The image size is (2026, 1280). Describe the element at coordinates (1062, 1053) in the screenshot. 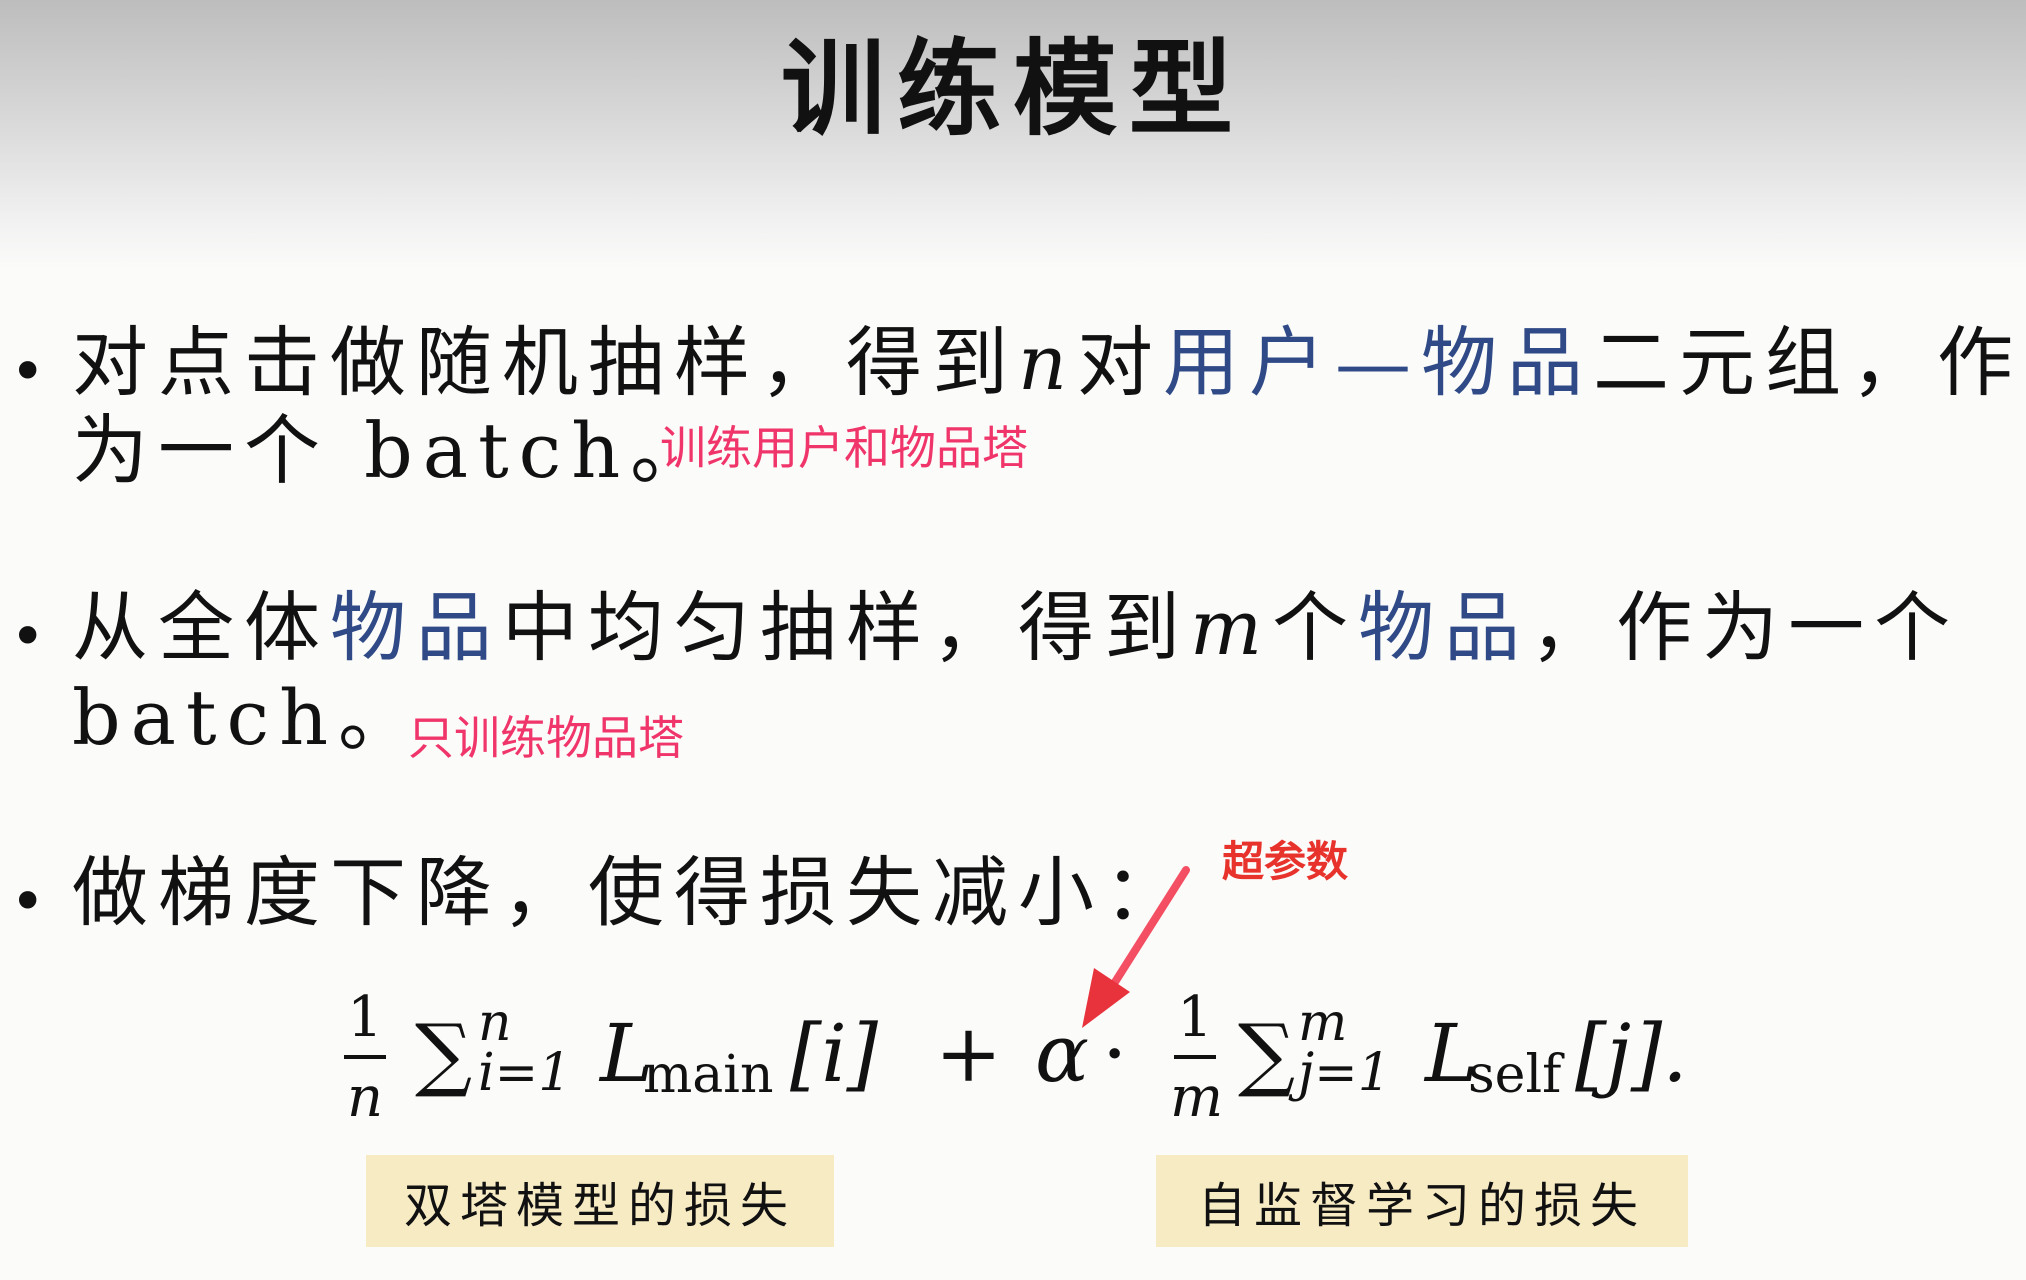

I see `alpha-symbol: α` at that location.